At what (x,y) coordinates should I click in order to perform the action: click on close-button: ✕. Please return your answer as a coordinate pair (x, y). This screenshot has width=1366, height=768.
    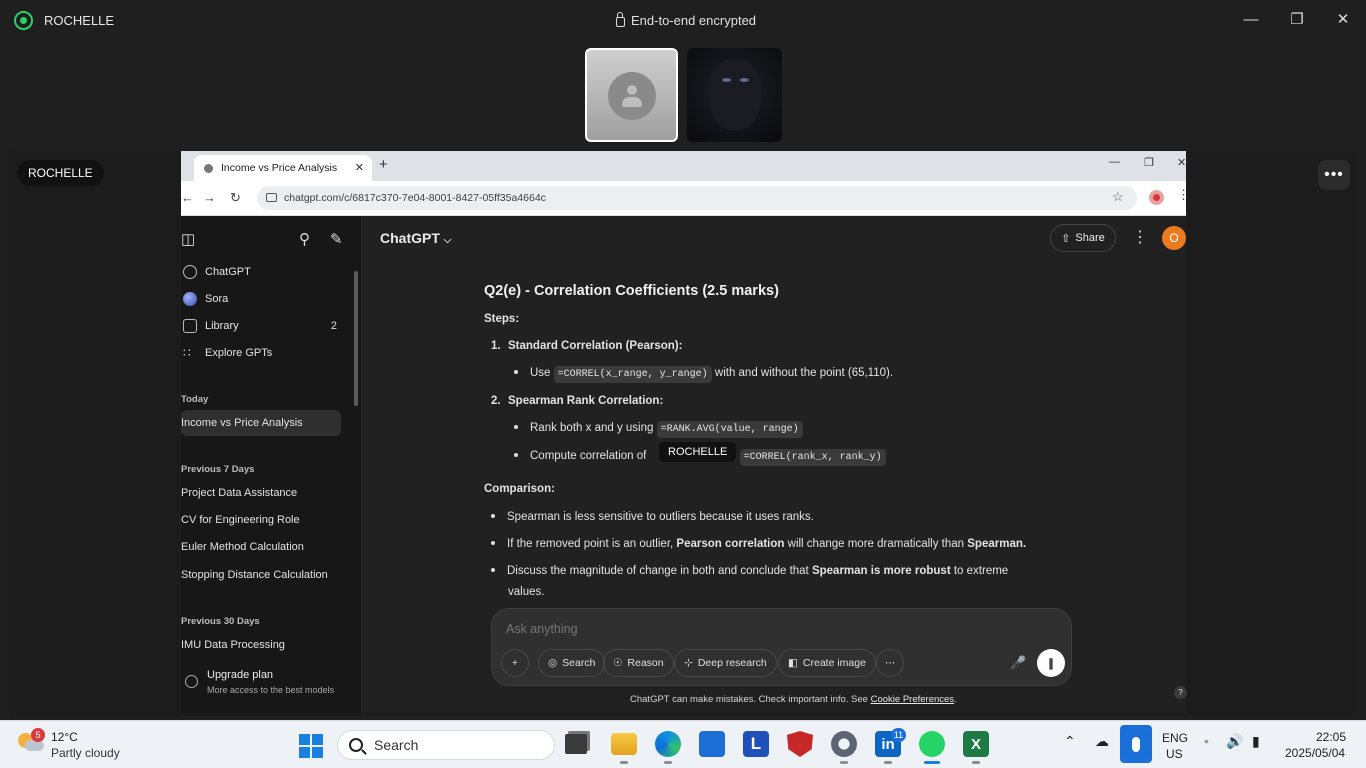
    Looking at the image, I should click on (1343, 19).